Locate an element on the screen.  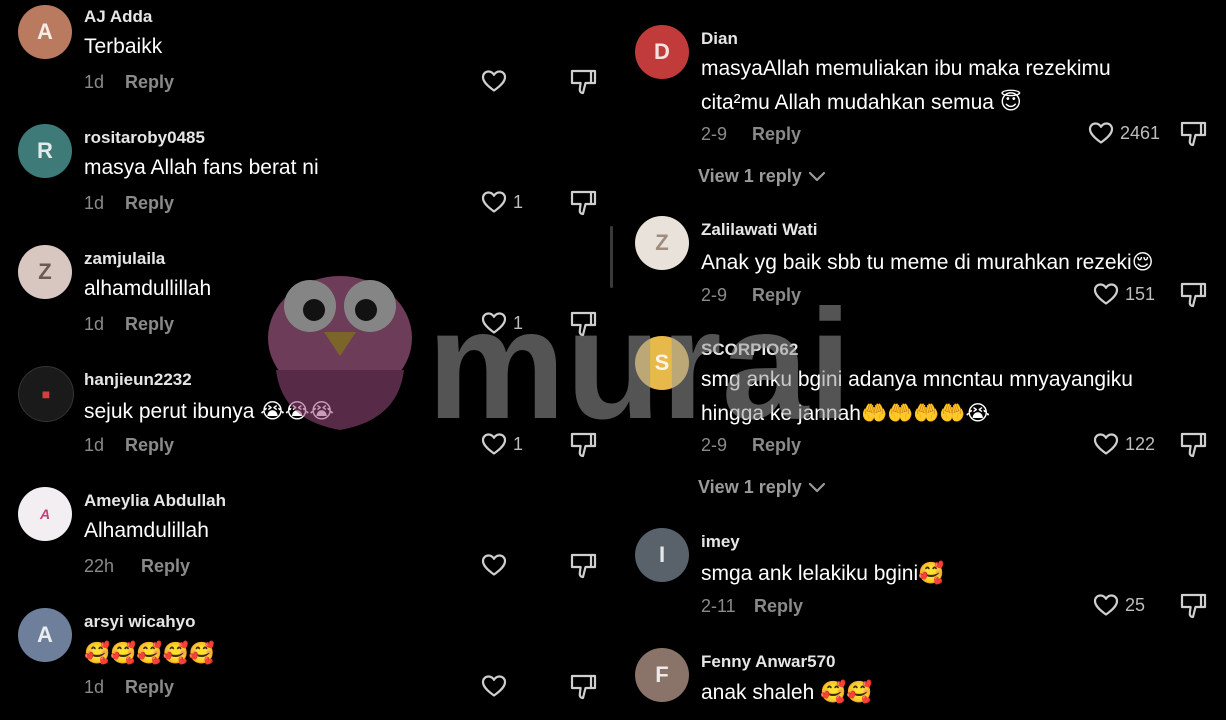
comment-text: 🥰🥰🥰🥰🥰 is located at coordinates (149, 653).